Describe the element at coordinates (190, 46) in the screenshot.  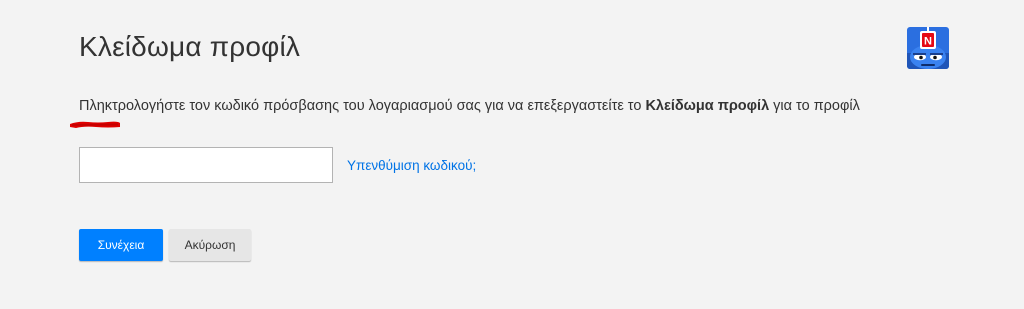
I see `page-title: Κλείδωμα προφίλ` at that location.